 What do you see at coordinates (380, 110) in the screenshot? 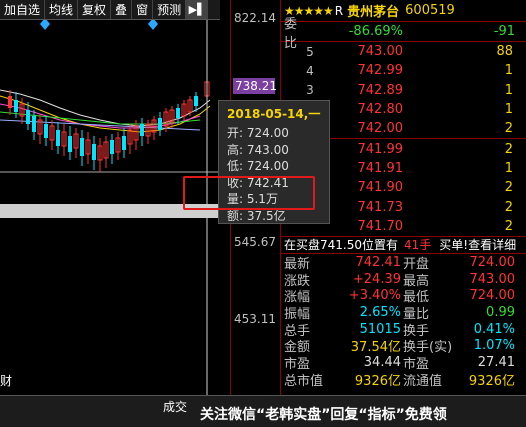
I see `sell-price: 742.80` at bounding box center [380, 110].